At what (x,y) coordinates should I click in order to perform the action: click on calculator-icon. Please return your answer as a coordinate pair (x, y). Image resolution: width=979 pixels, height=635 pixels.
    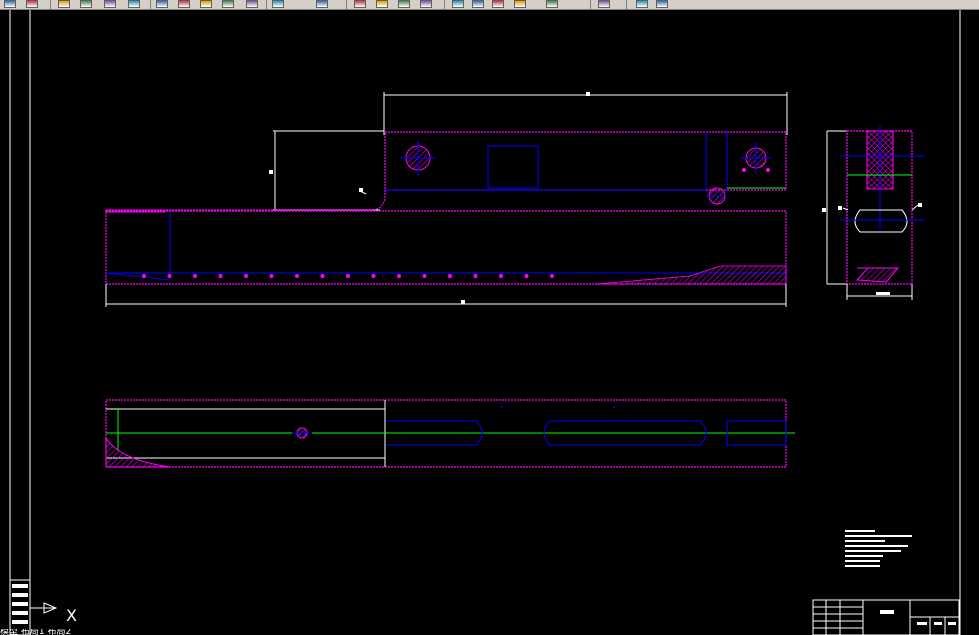
    Looking at the image, I should click on (552, 4).